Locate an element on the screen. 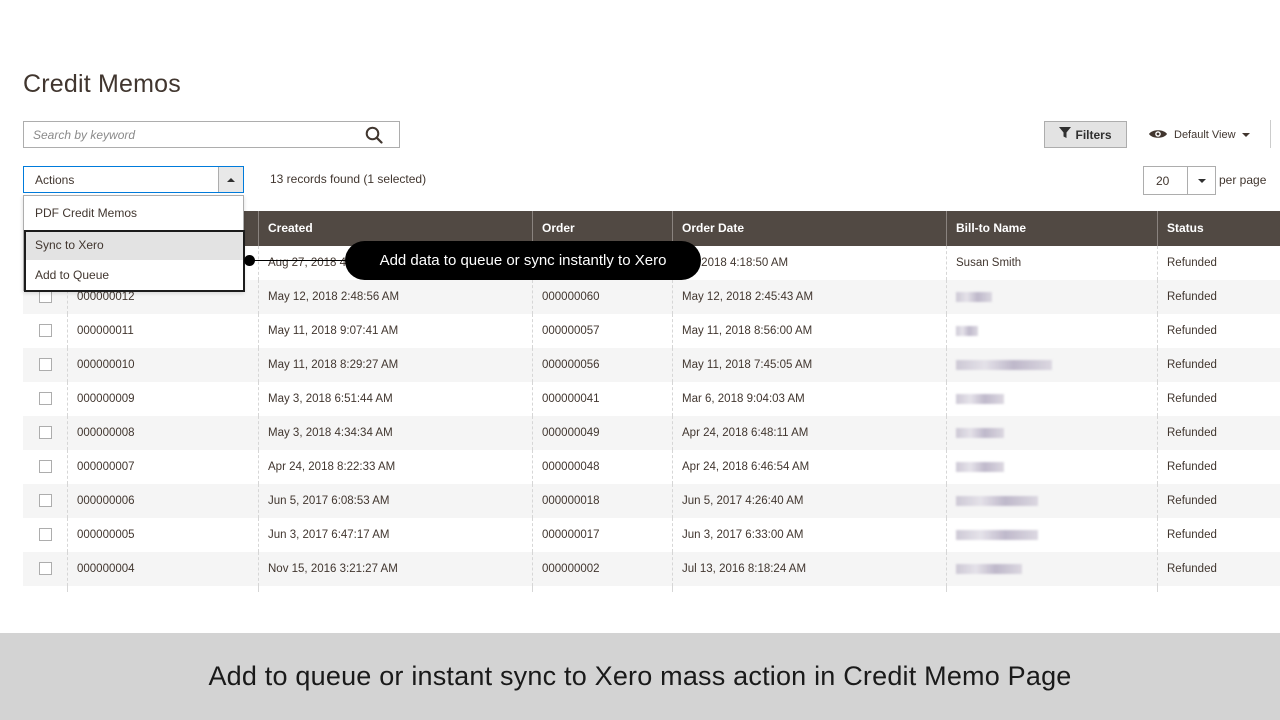 The width and height of the screenshot is (1280, 720). order-cell: 000000056 is located at coordinates (602, 365).